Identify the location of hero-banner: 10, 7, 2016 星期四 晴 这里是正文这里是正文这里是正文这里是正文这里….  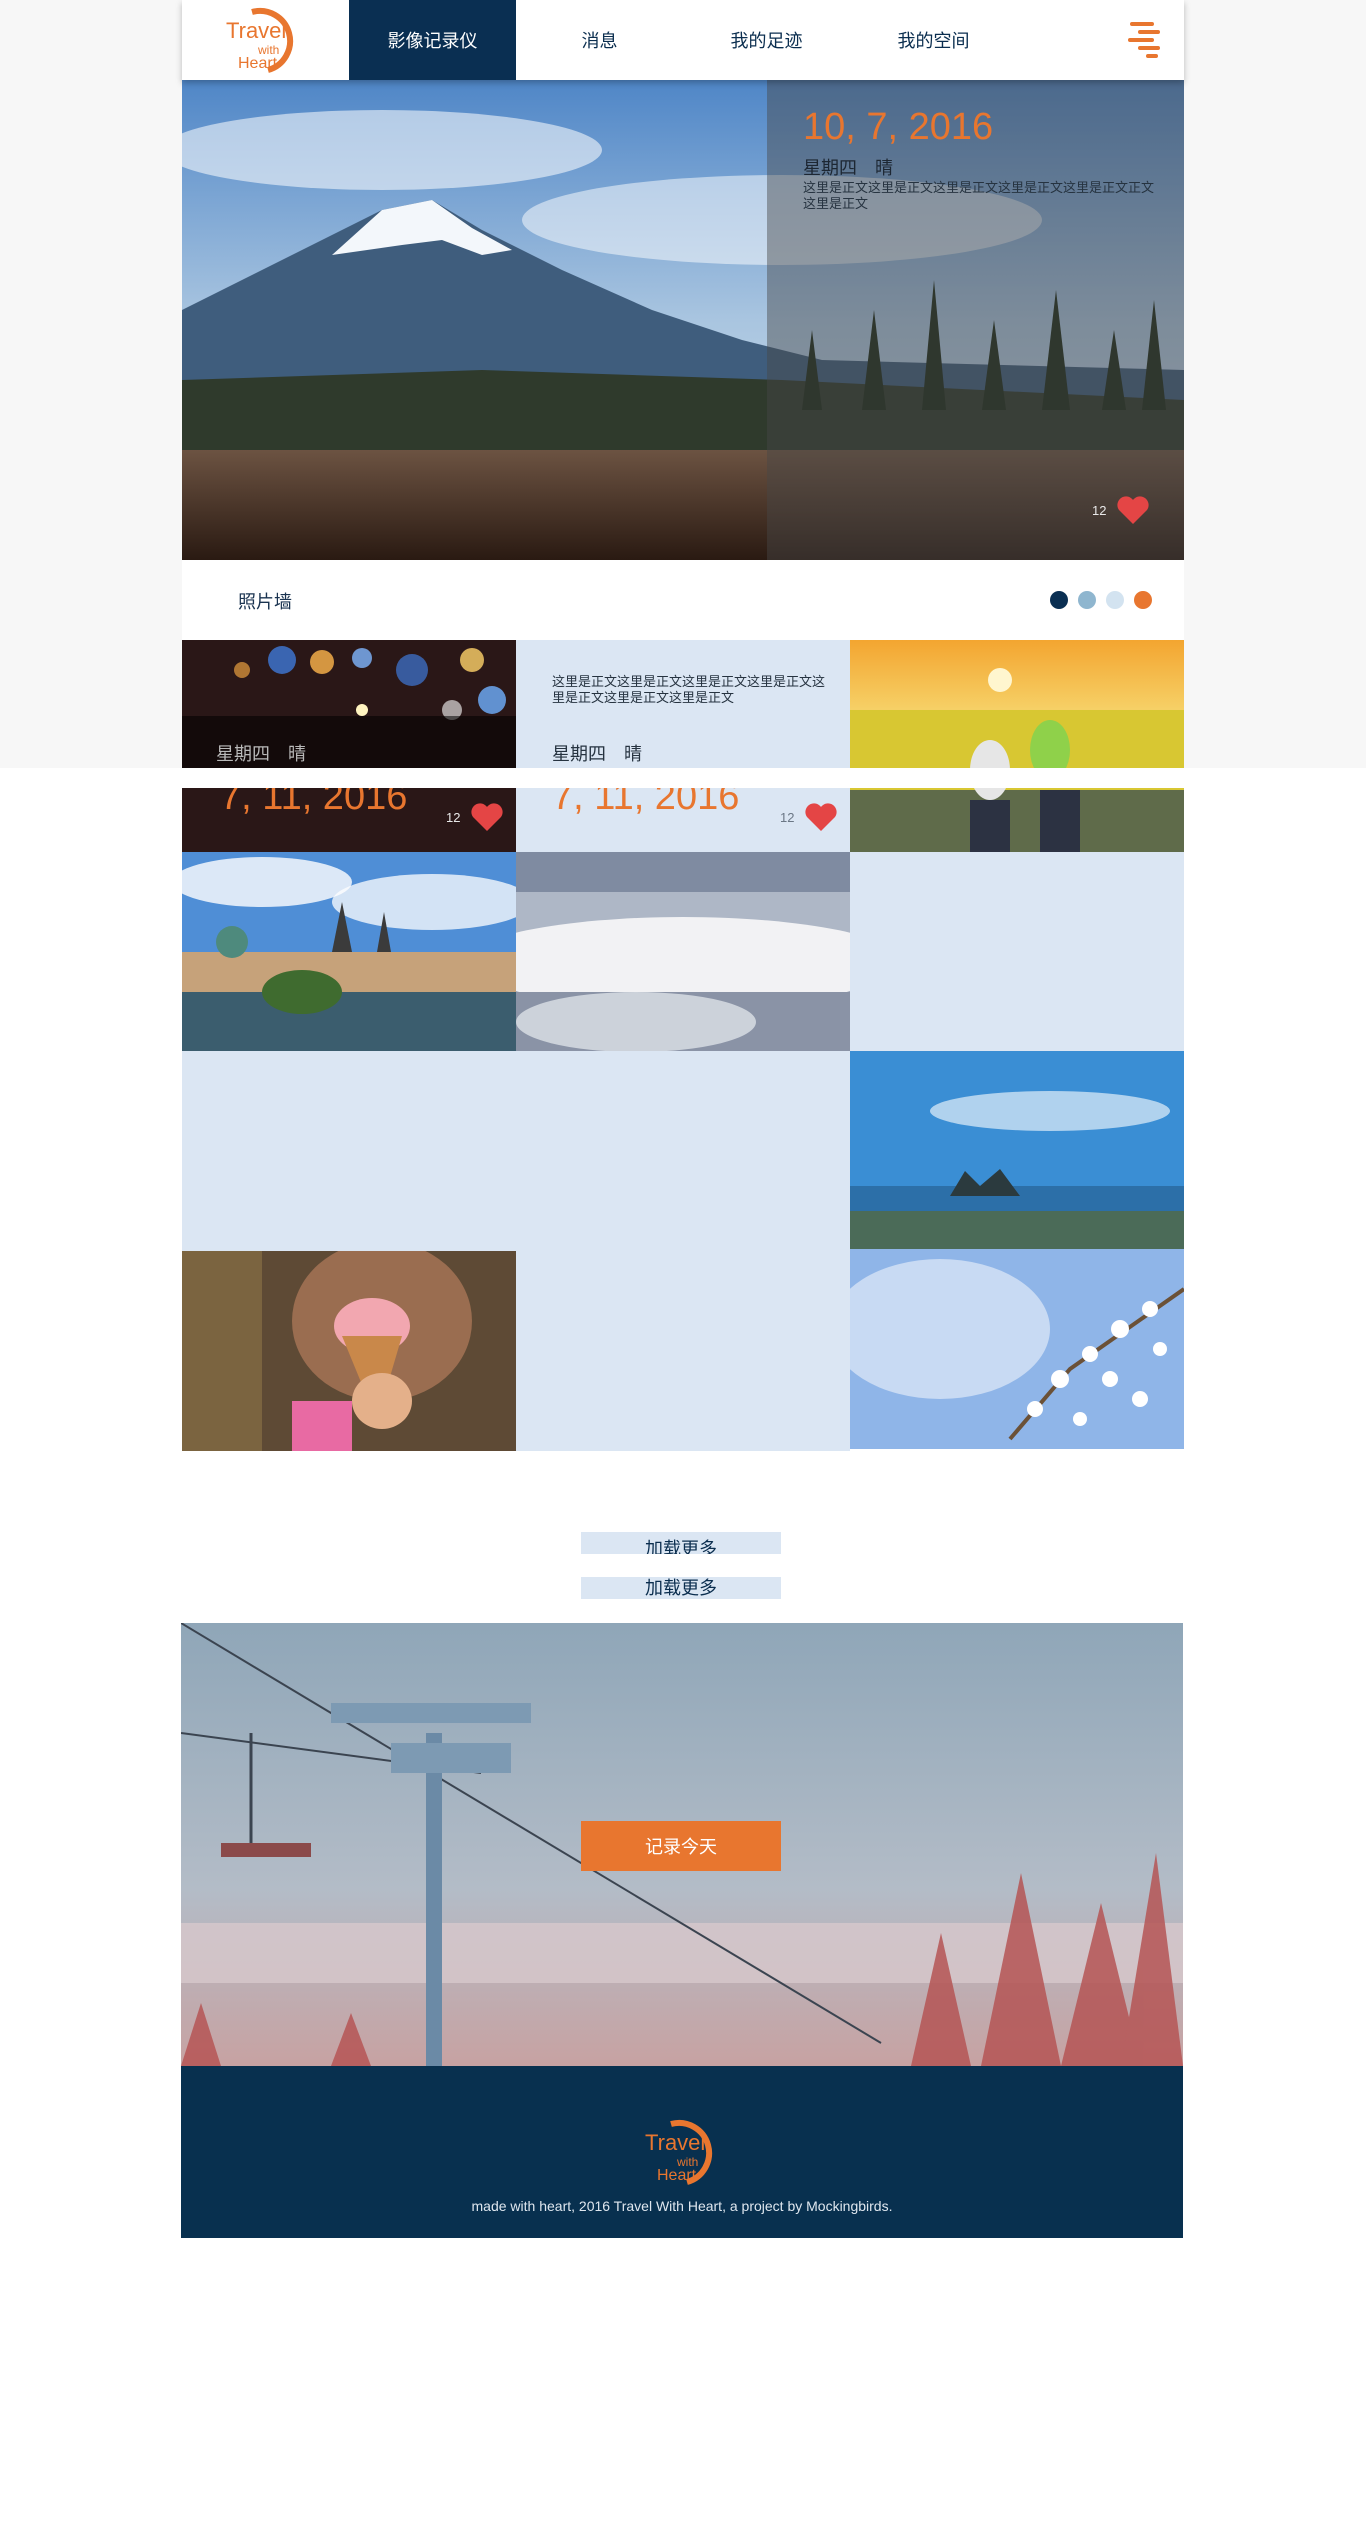
(683, 320).